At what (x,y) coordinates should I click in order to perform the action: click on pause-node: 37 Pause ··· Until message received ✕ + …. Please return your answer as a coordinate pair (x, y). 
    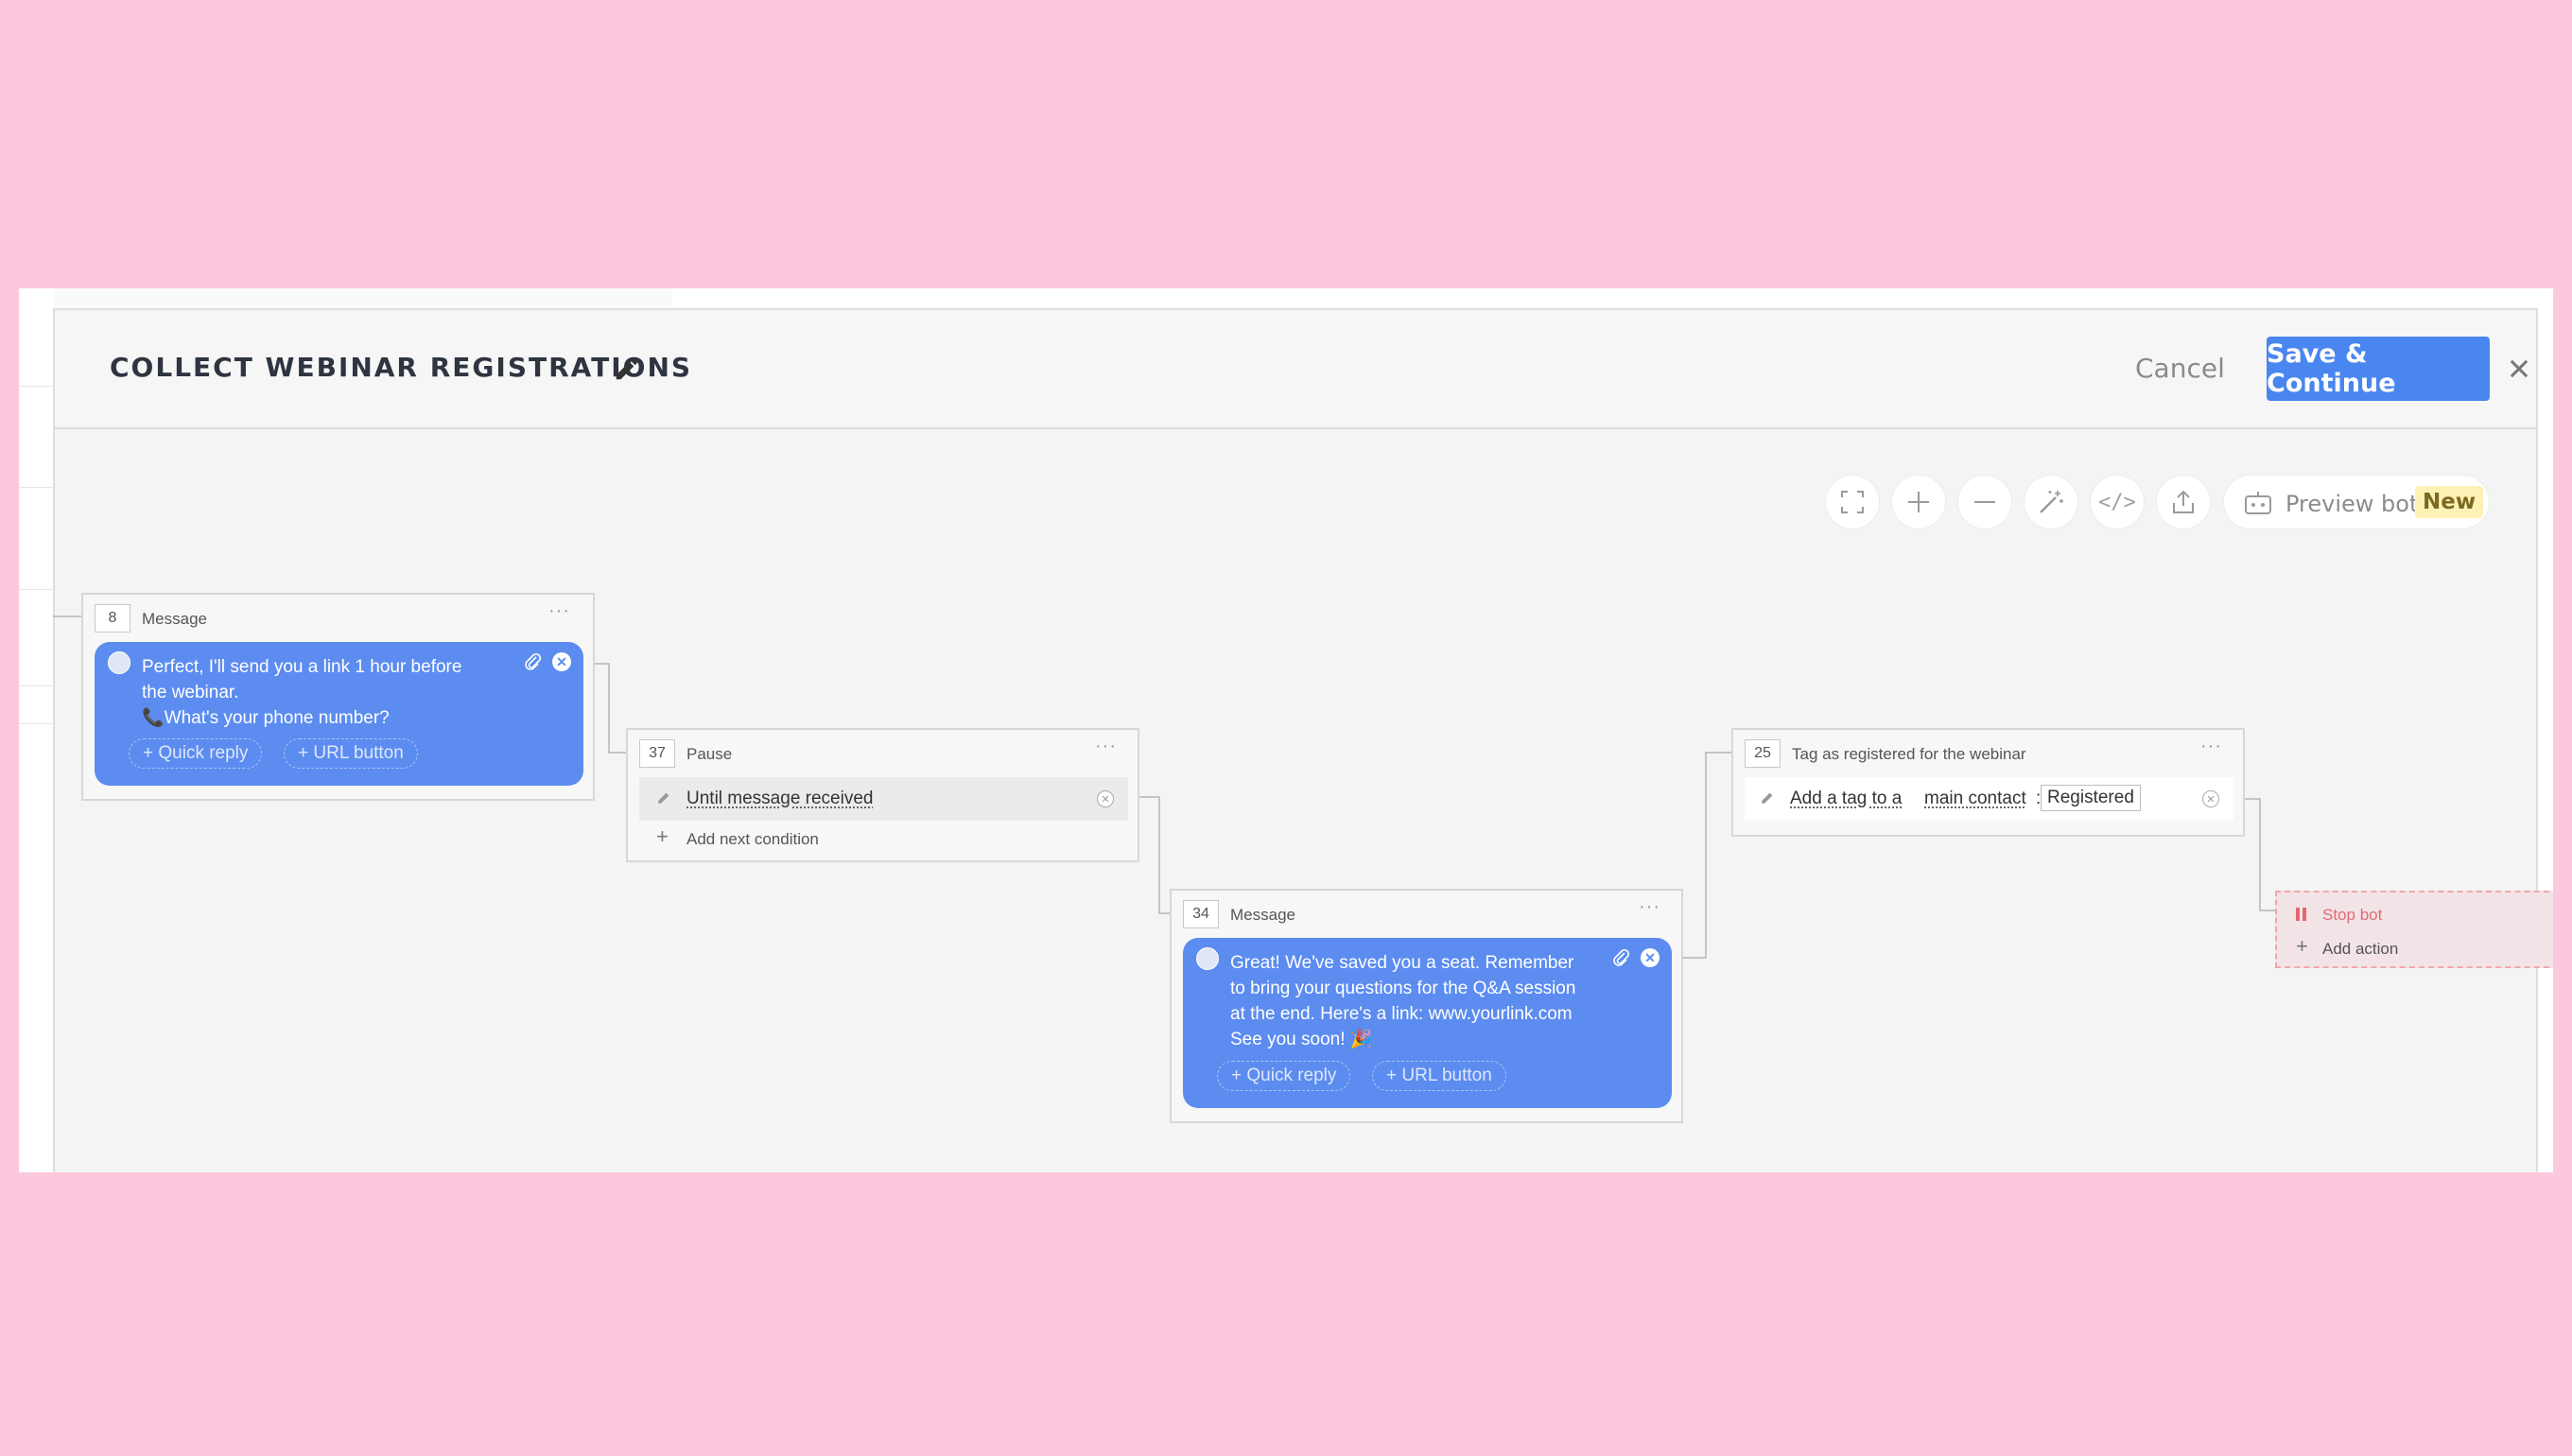
    Looking at the image, I should click on (882, 795).